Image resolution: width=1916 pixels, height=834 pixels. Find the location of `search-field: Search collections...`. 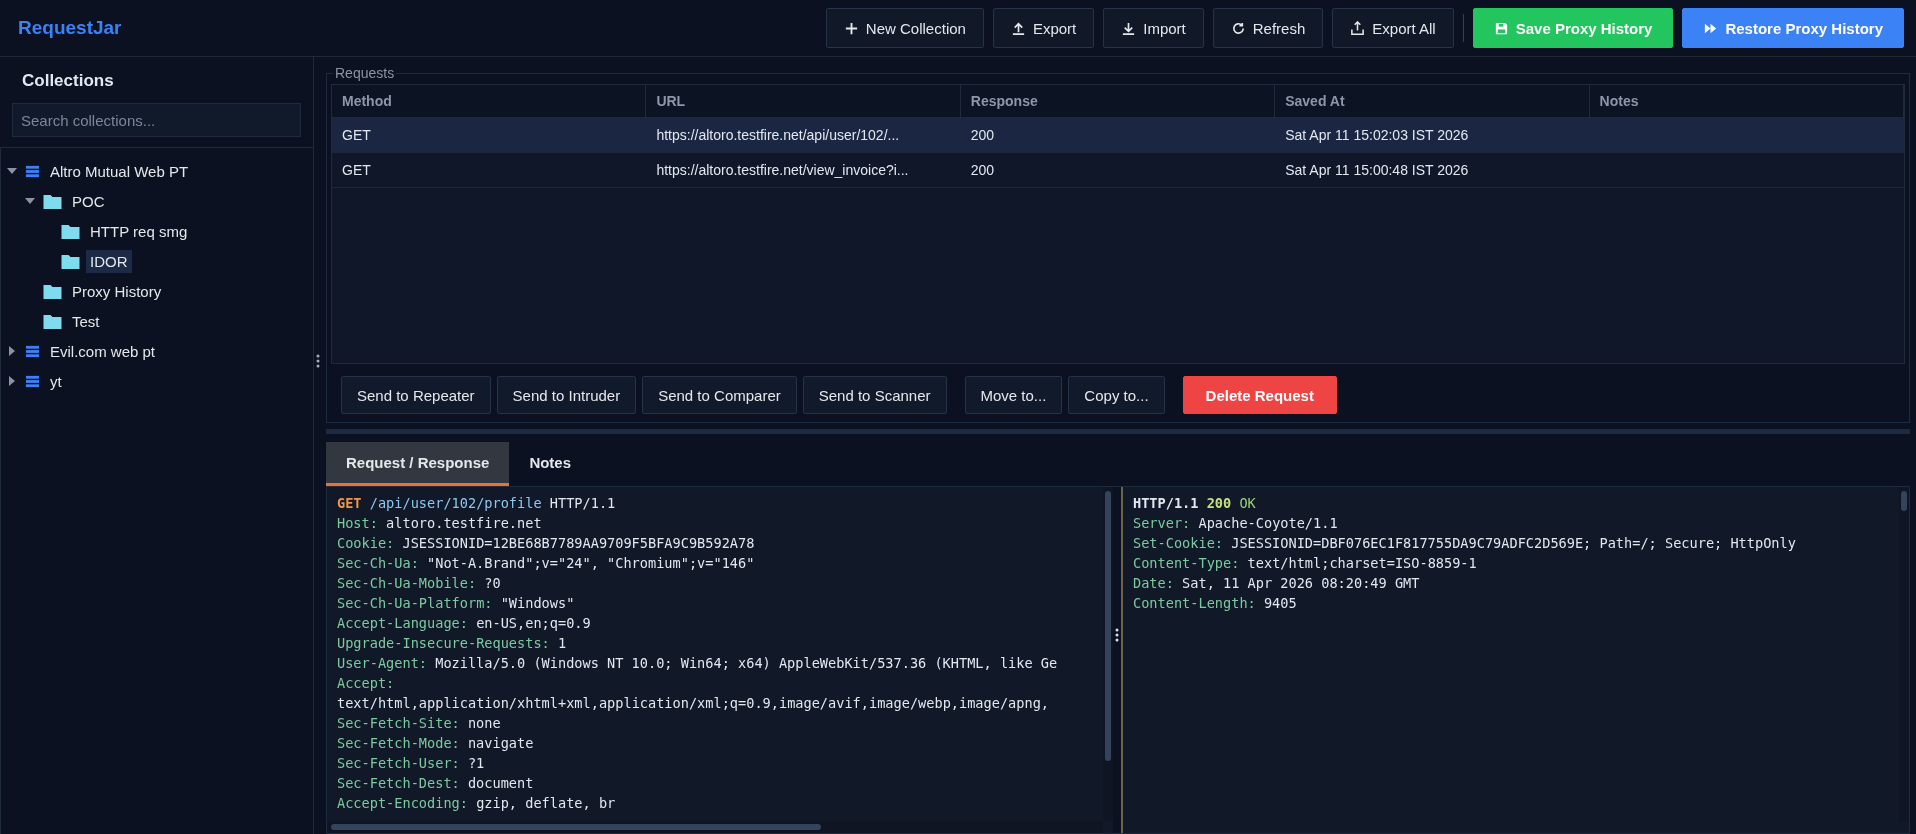

search-field: Search collections... is located at coordinates (156, 120).